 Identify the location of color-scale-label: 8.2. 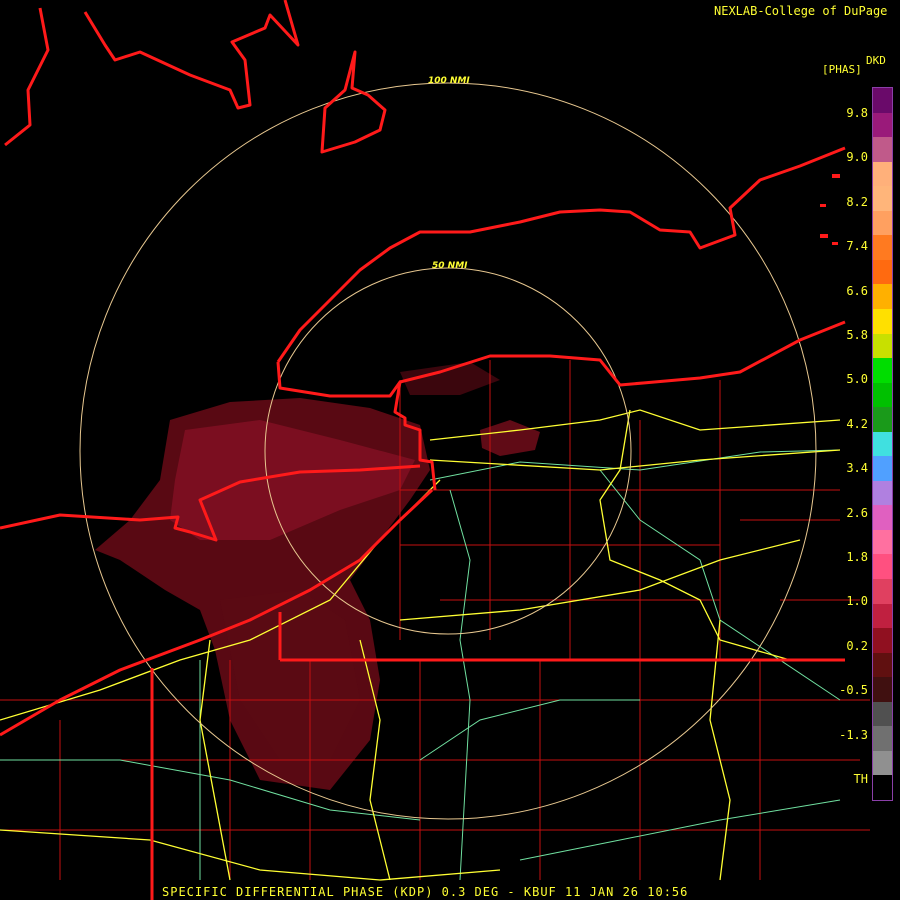
(857, 201).